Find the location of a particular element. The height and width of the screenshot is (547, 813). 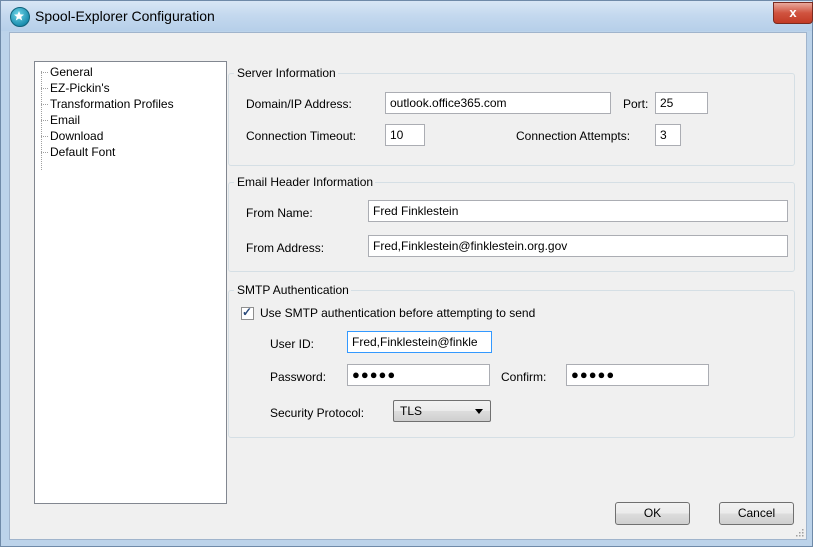

dropdown-arrow-icon is located at coordinates (479, 411).